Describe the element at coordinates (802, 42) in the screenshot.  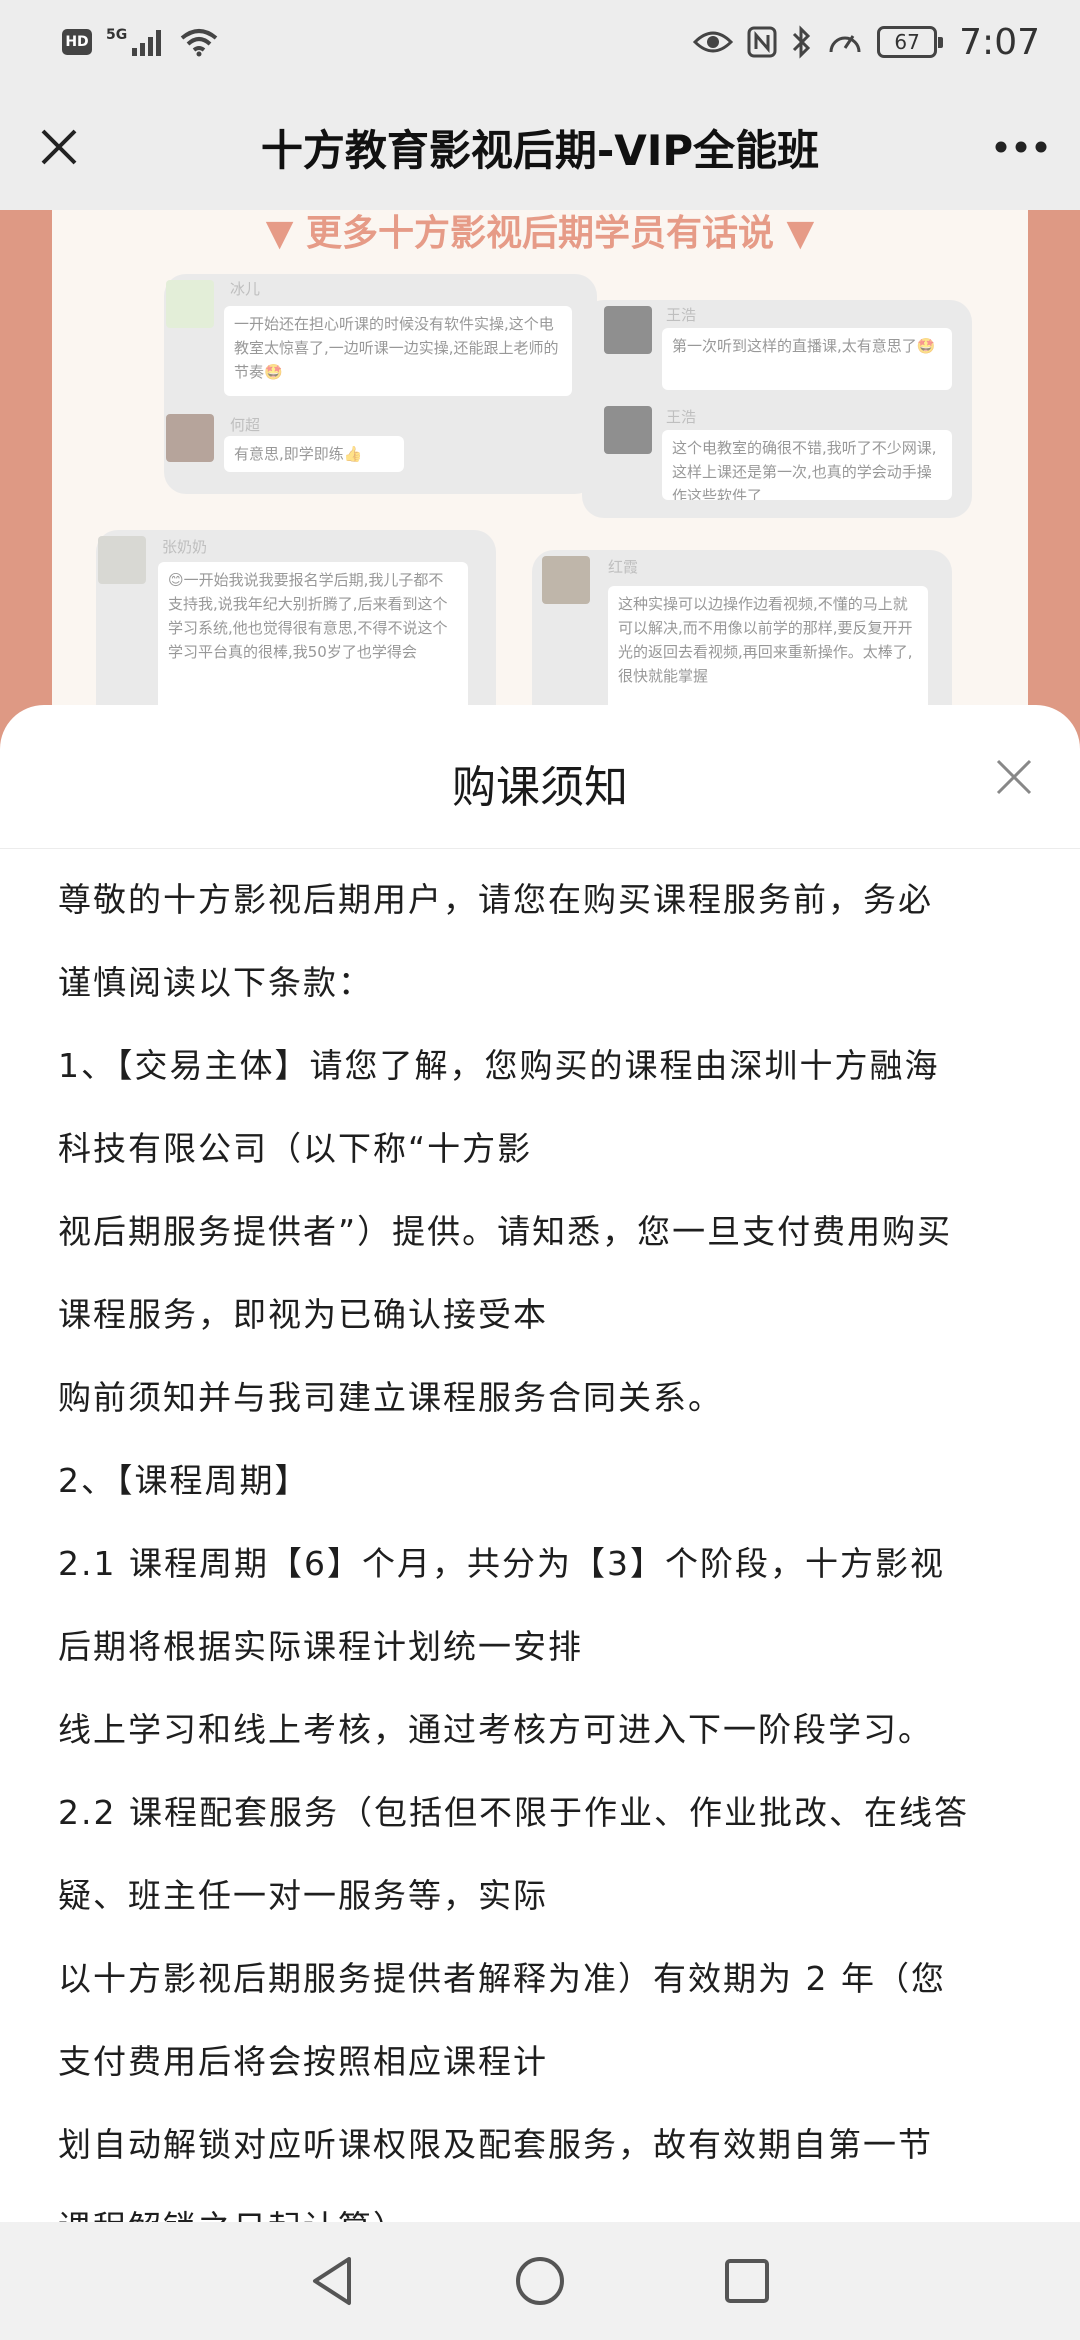
I see `bluetooth-icon` at that location.